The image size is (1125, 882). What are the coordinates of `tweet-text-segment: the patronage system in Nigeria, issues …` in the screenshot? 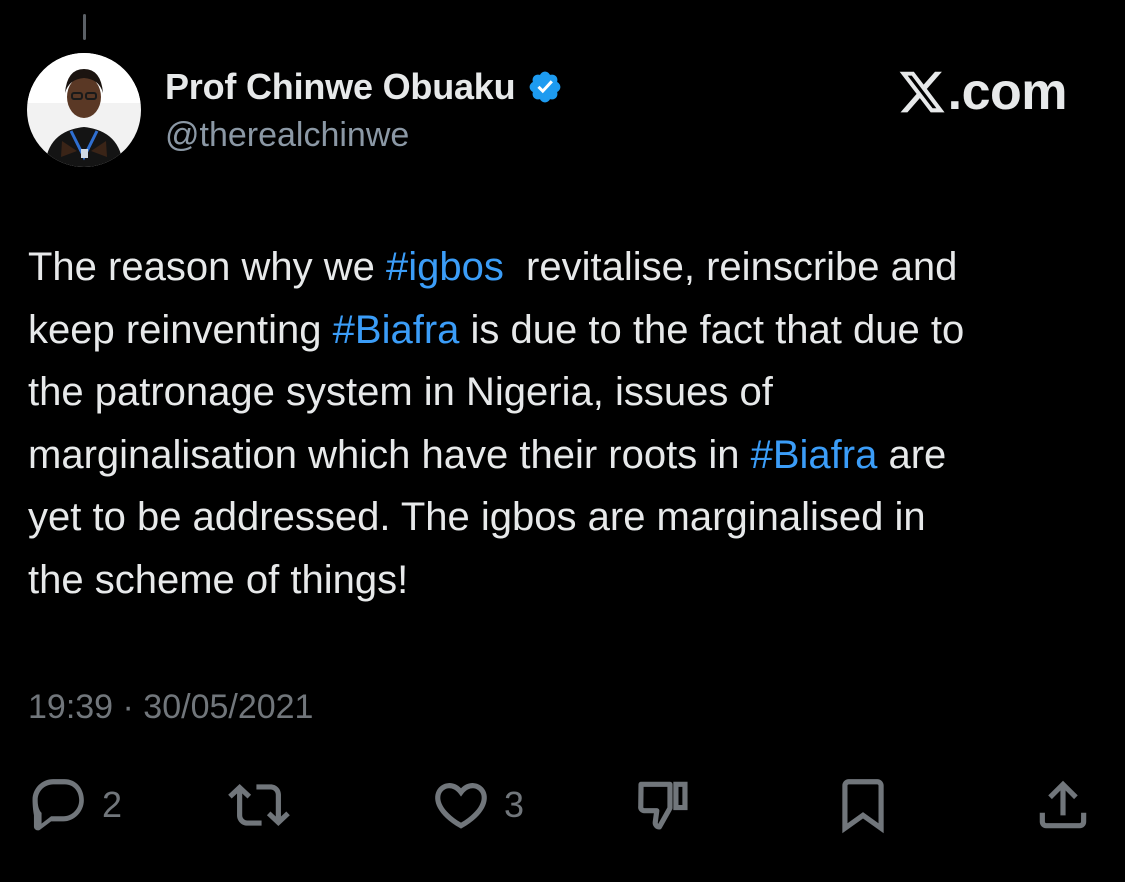 It's located at (400, 392).